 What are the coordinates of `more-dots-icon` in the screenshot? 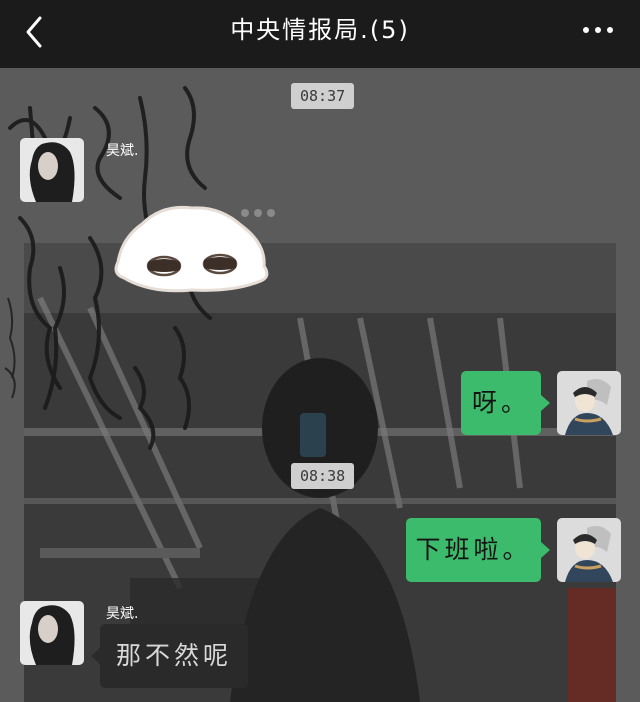 It's located at (598, 30).